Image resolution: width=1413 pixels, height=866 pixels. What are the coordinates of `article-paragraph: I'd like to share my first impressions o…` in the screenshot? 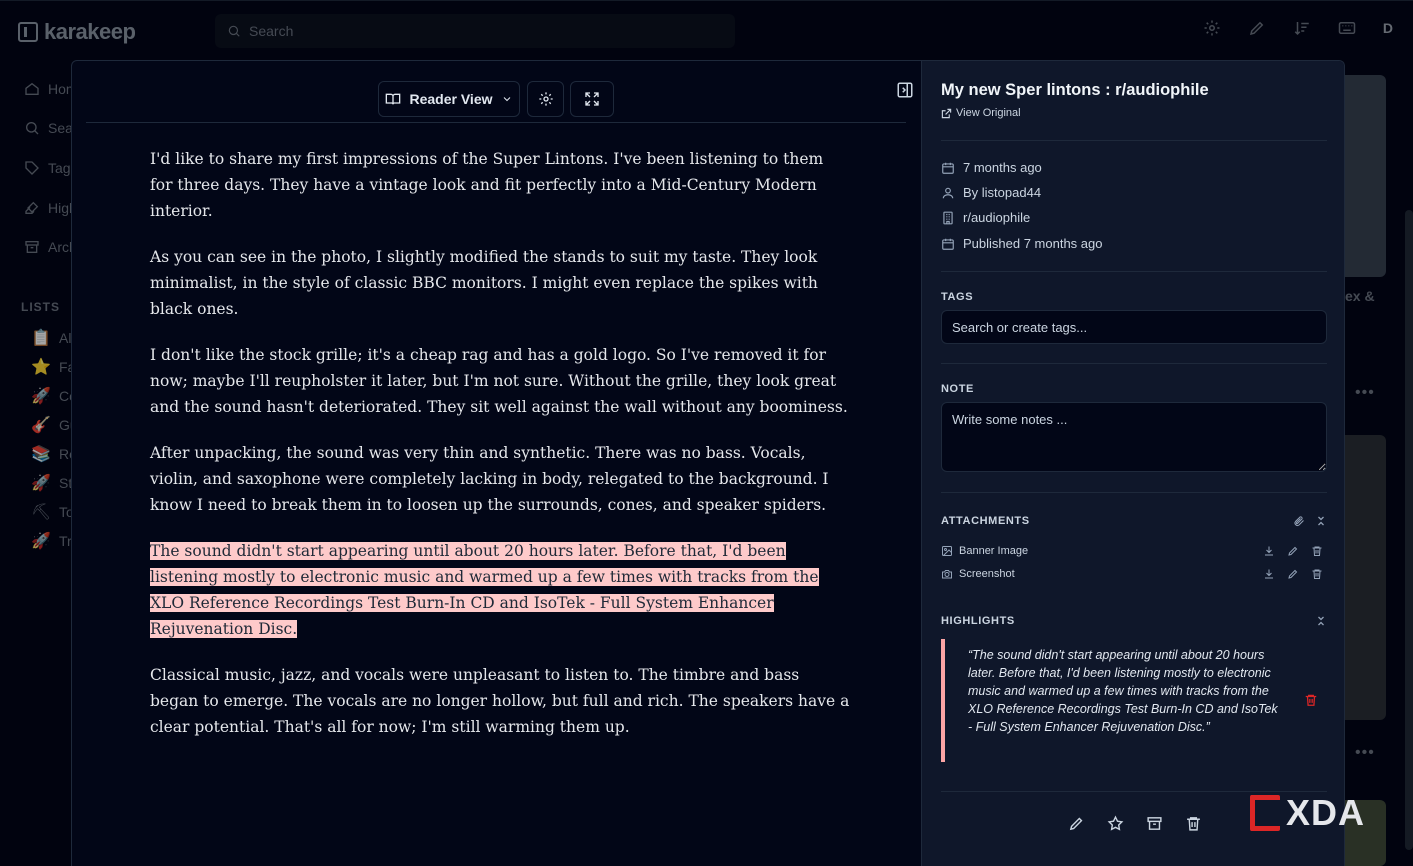 It's located at (487, 185).